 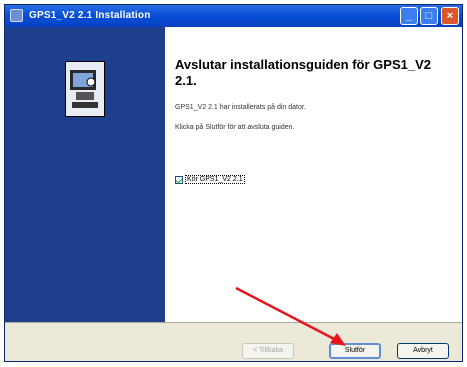 What do you see at coordinates (16, 15) in the screenshot?
I see `installer-app-icon` at bounding box center [16, 15].